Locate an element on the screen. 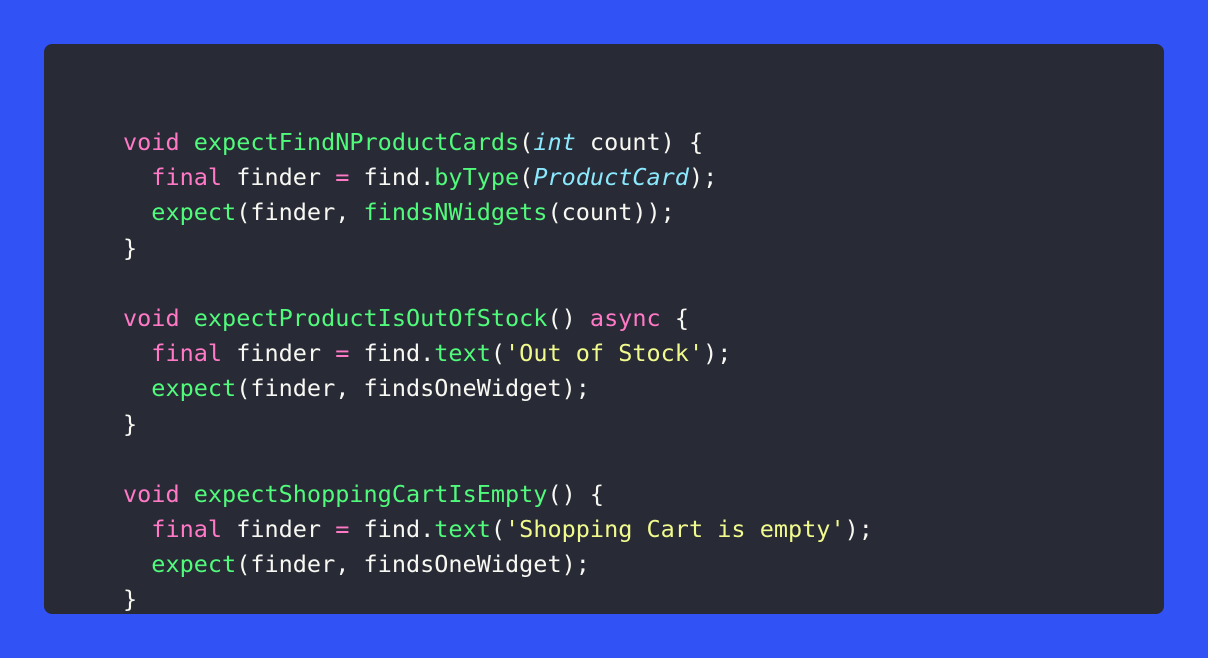 This screenshot has height=658, width=1208. code-token: expectFindNProductCards is located at coordinates (356, 142).